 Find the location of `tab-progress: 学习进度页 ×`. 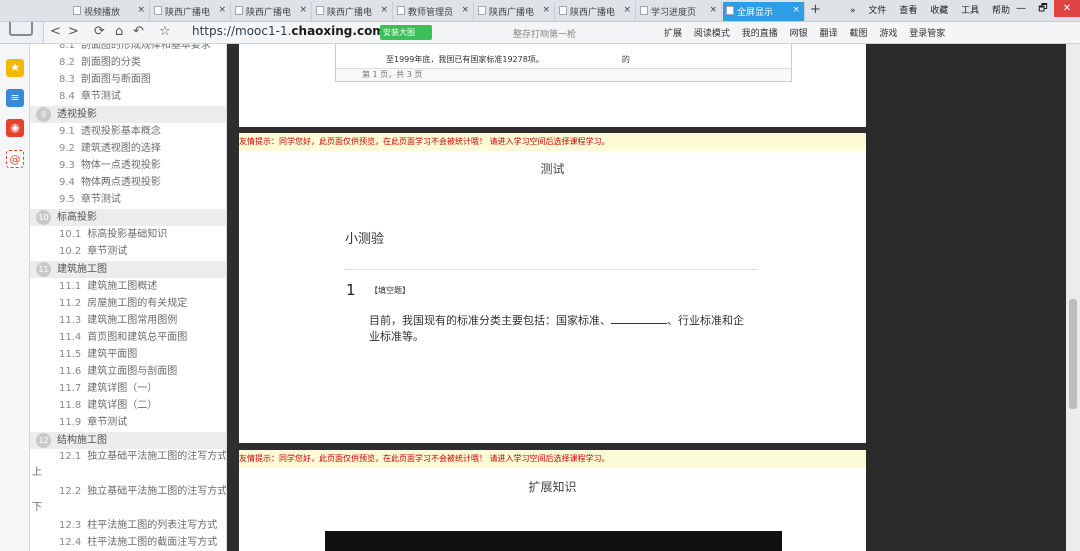

tab-progress: 学习进度页 × is located at coordinates (679, 11).